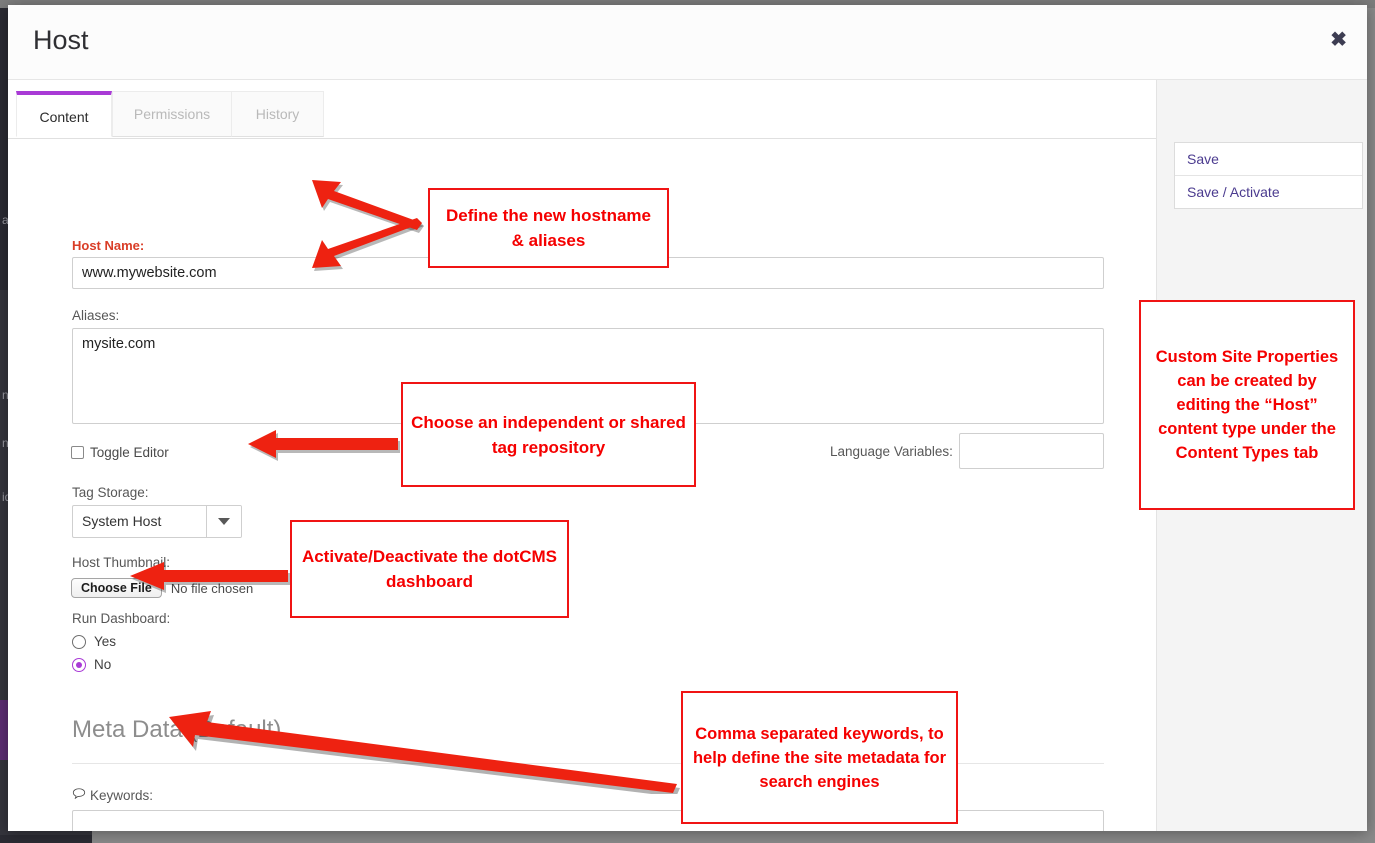 Image resolution: width=1375 pixels, height=843 pixels. I want to click on chevron-down-icon, so click(223, 521).